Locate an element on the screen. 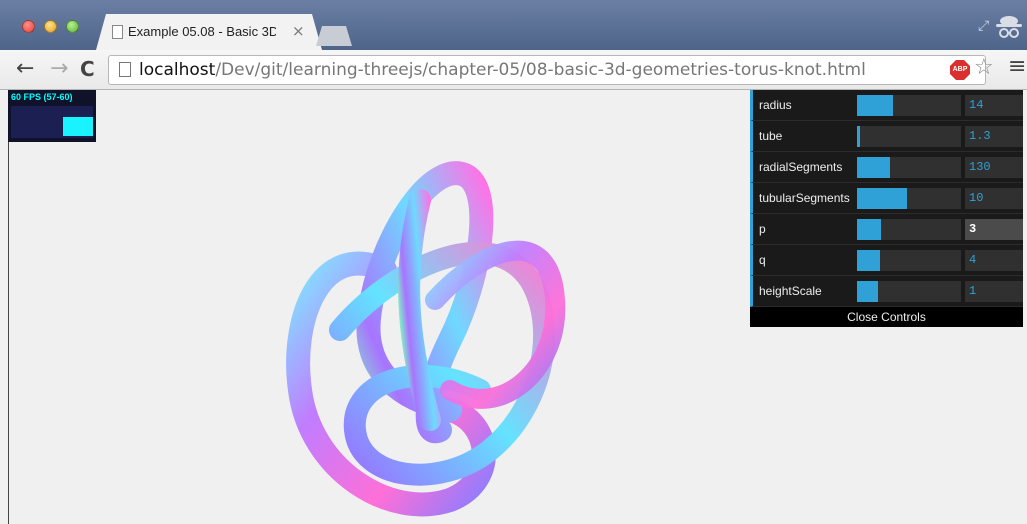 Image resolution: width=1027 pixels, height=524 pixels. control-value-input: 1.3 is located at coordinates (994, 136).